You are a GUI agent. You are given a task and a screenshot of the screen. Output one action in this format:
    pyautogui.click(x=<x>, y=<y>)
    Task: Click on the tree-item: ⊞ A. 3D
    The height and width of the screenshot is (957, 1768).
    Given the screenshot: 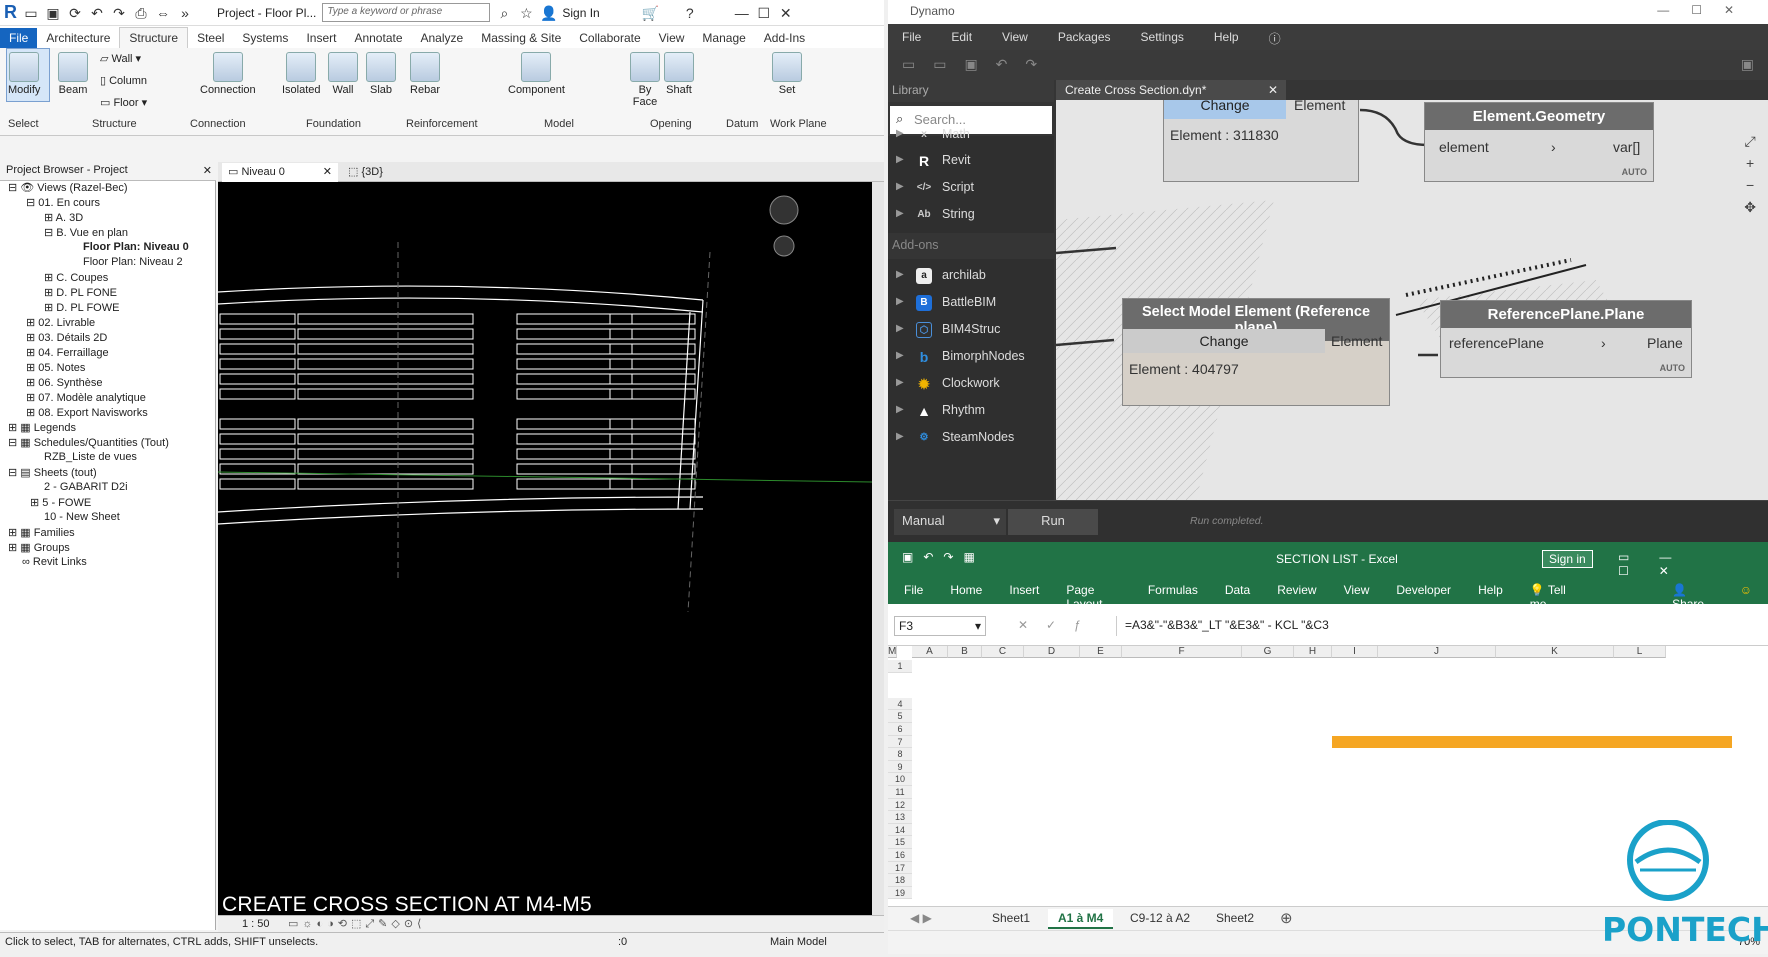 What is the action you would take?
    pyautogui.click(x=63, y=217)
    